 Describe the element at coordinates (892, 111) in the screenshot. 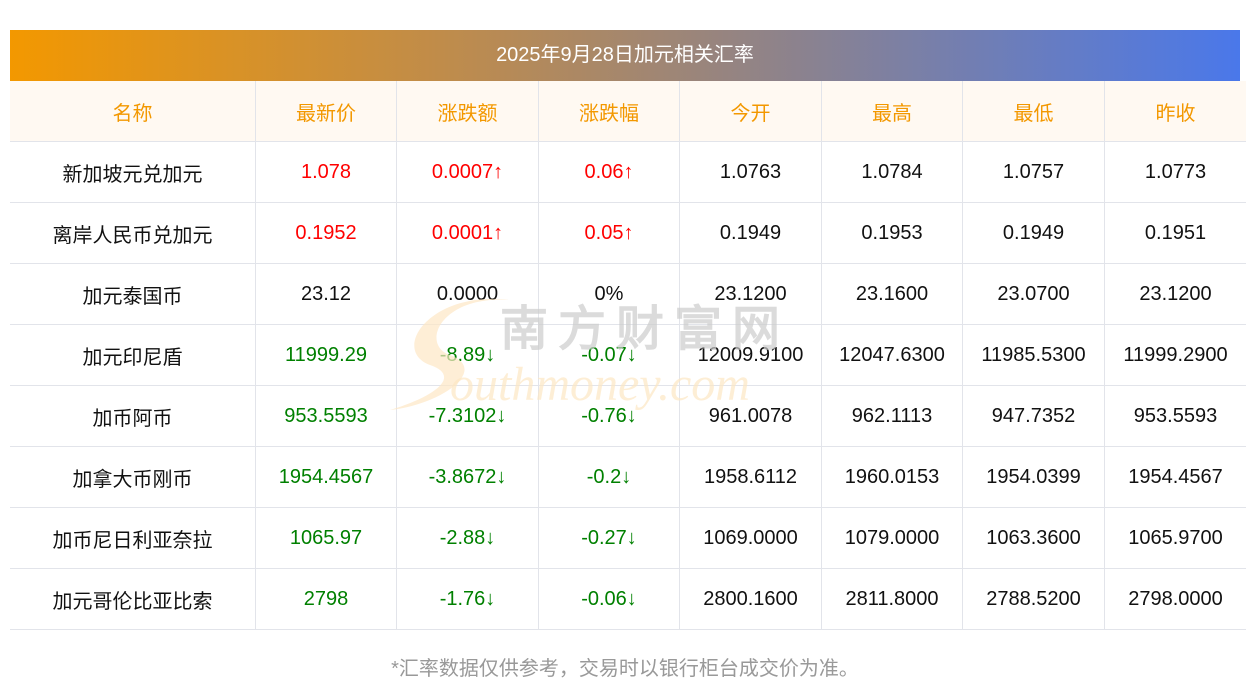

I see `column-header: 最高` at that location.